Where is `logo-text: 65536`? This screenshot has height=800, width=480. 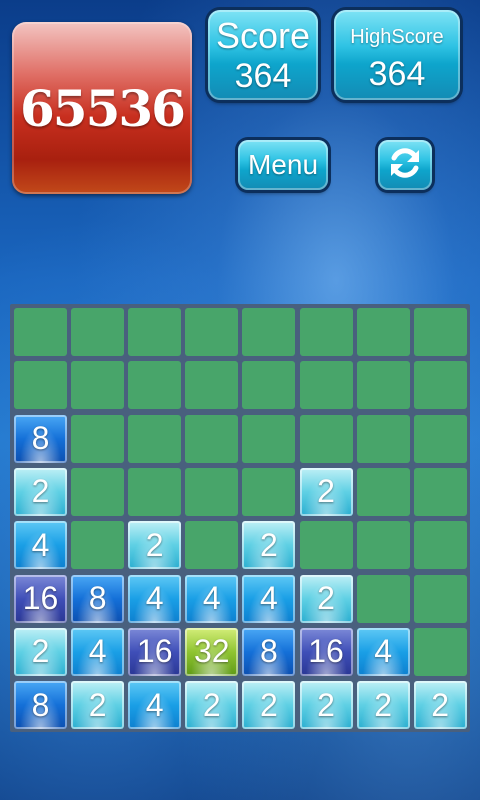 logo-text: 65536 is located at coordinates (103, 108).